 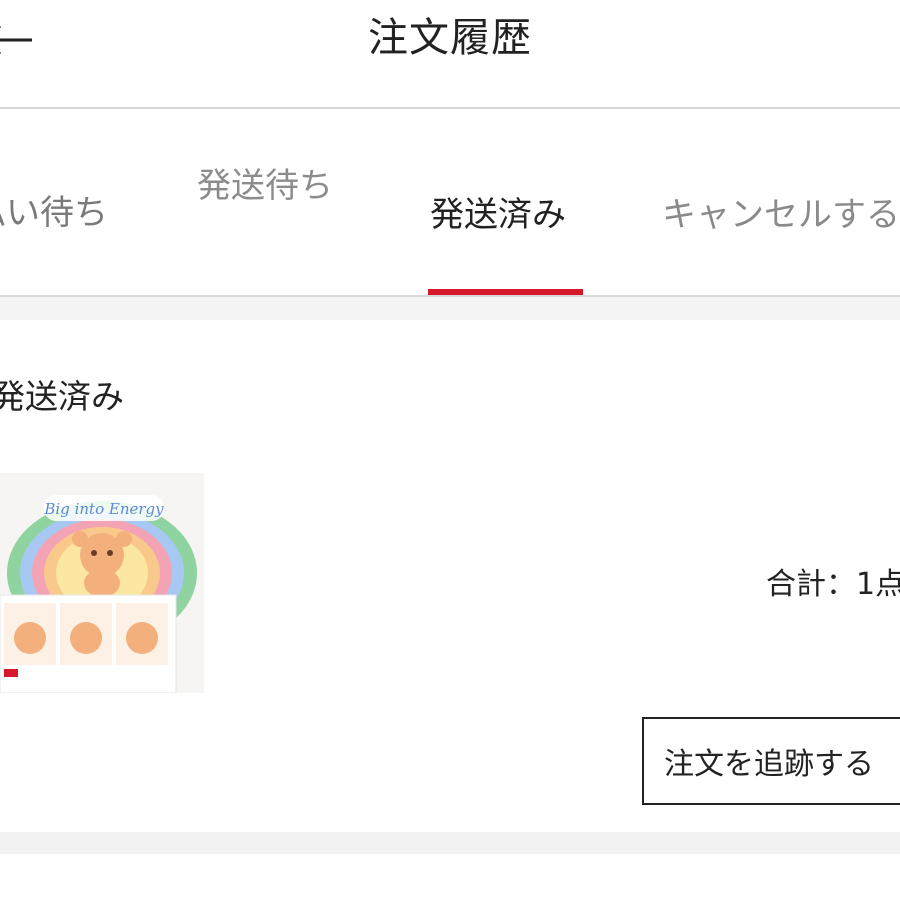 What do you see at coordinates (450, 843) in the screenshot?
I see `section-divider-bottom` at bounding box center [450, 843].